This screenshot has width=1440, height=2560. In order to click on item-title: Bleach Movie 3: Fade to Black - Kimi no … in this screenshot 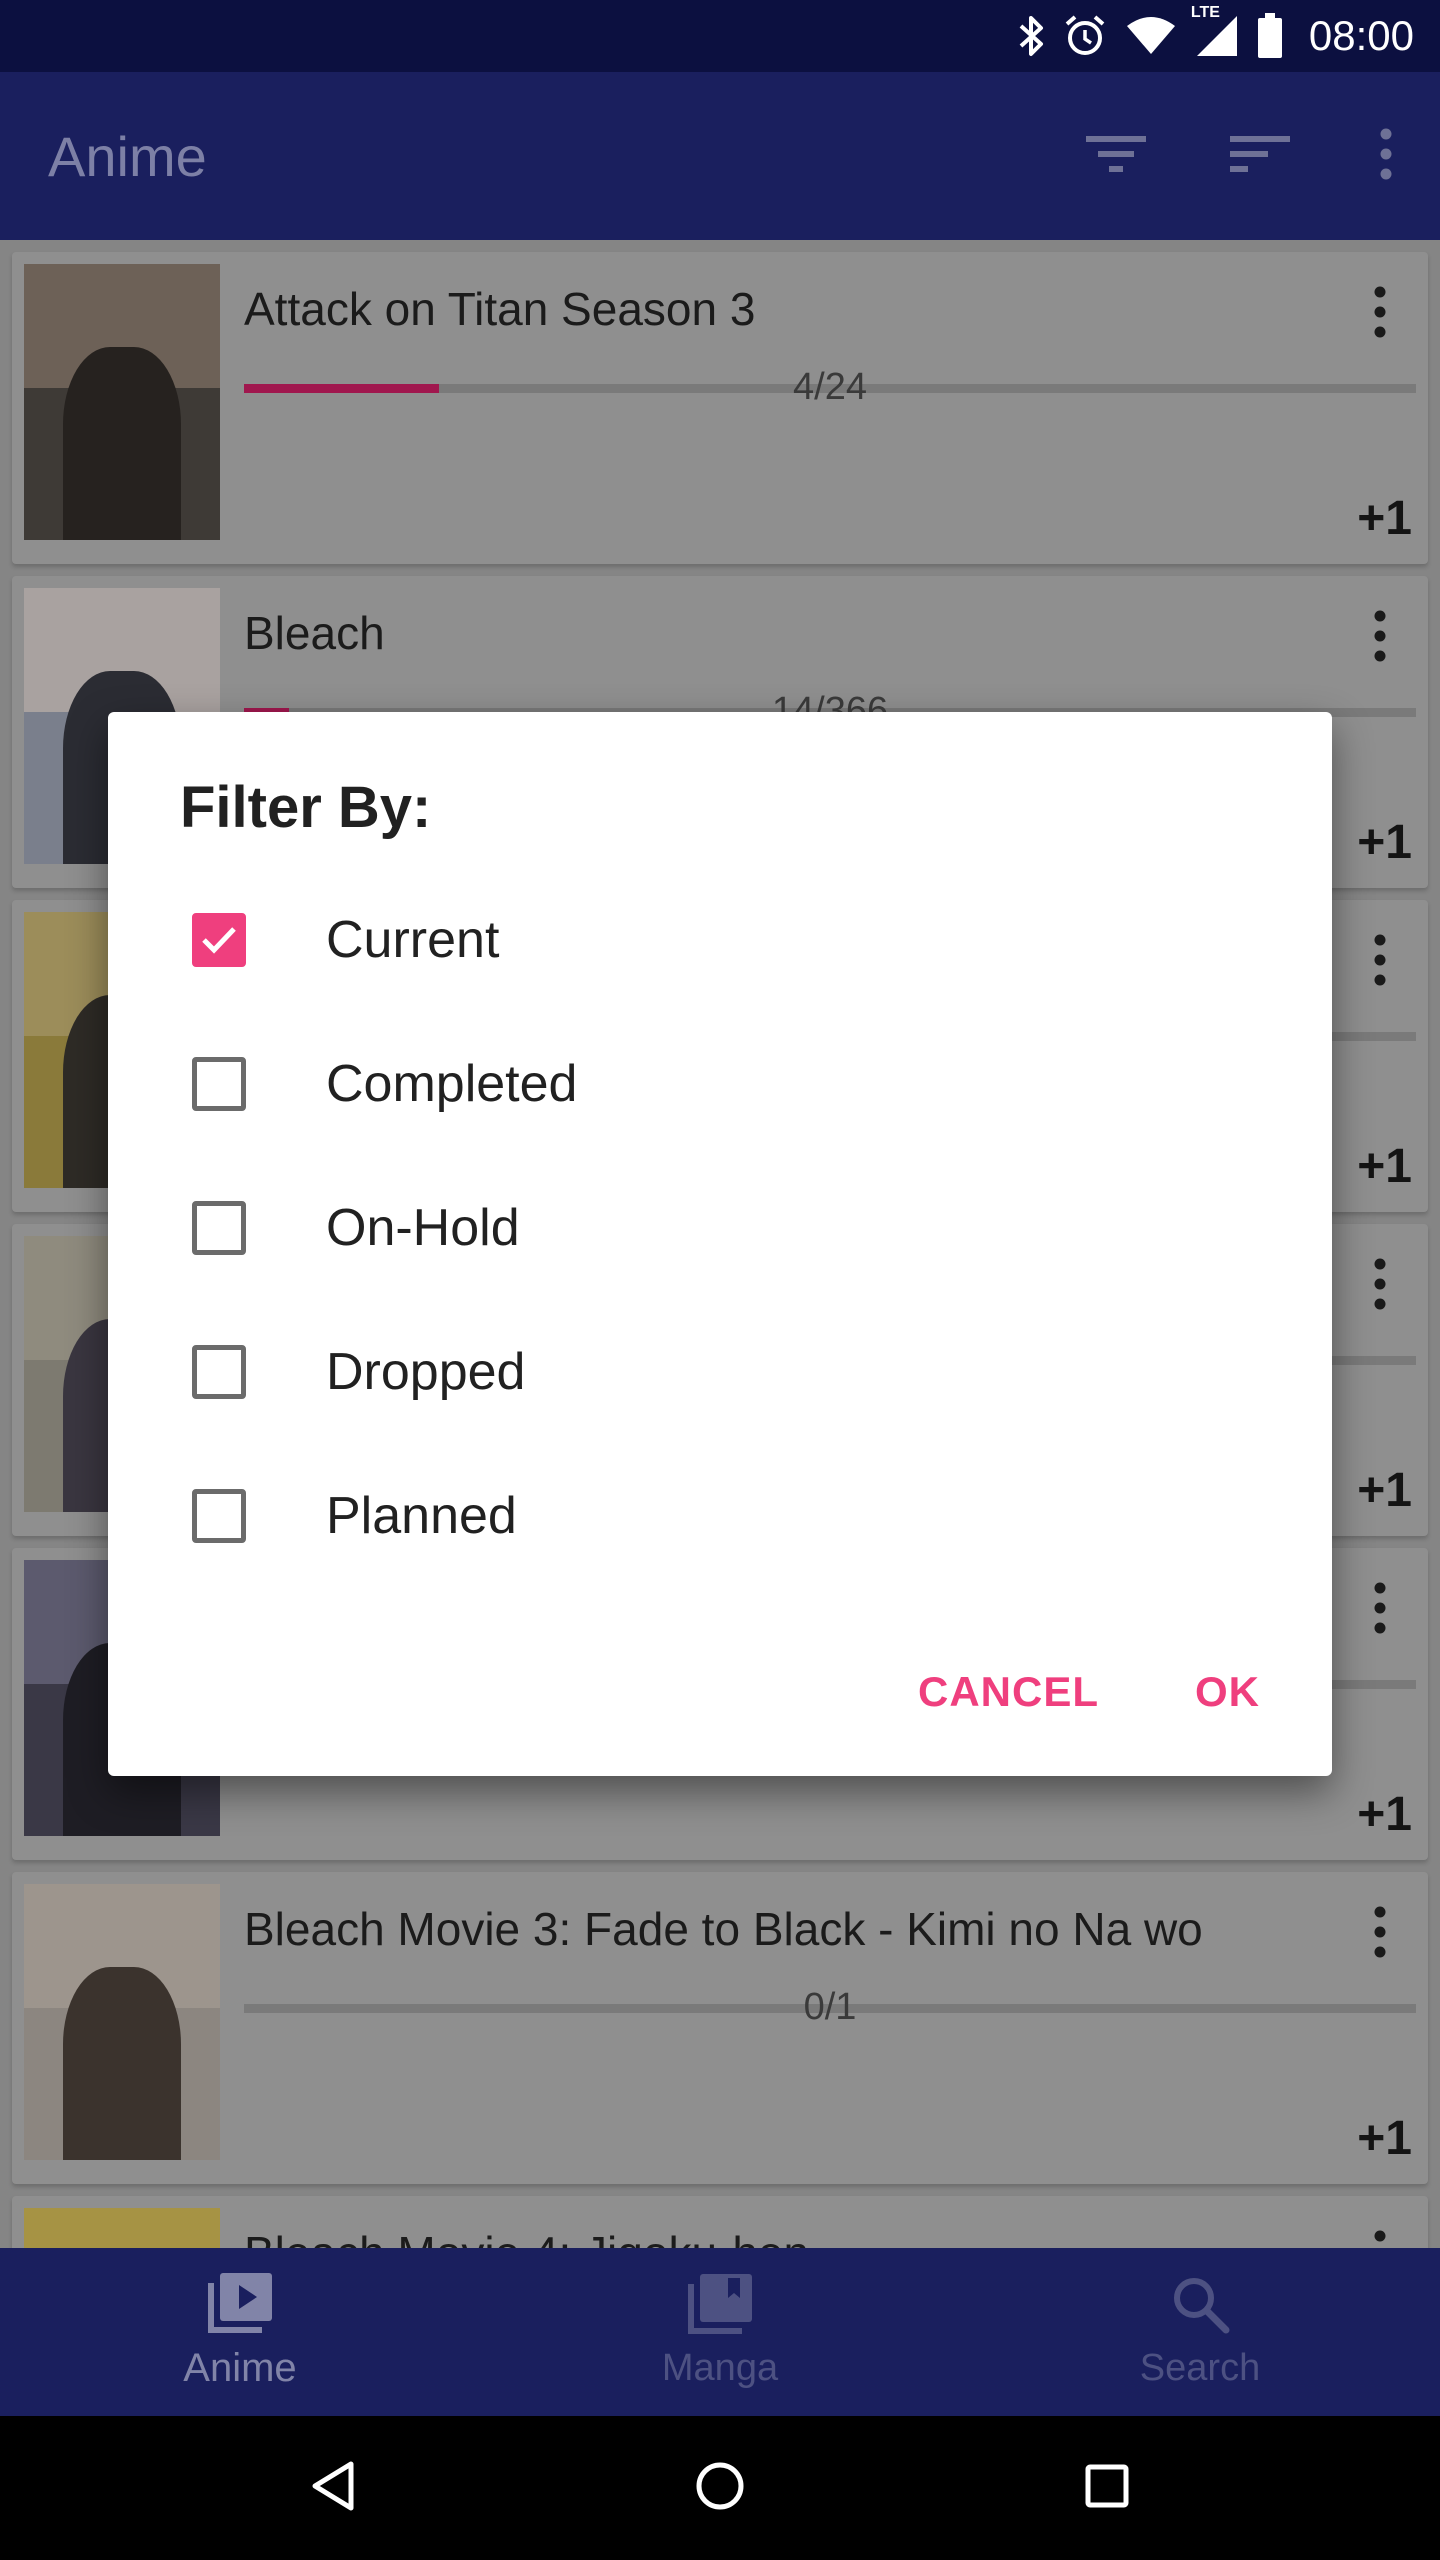, I will do `click(723, 1929)`.